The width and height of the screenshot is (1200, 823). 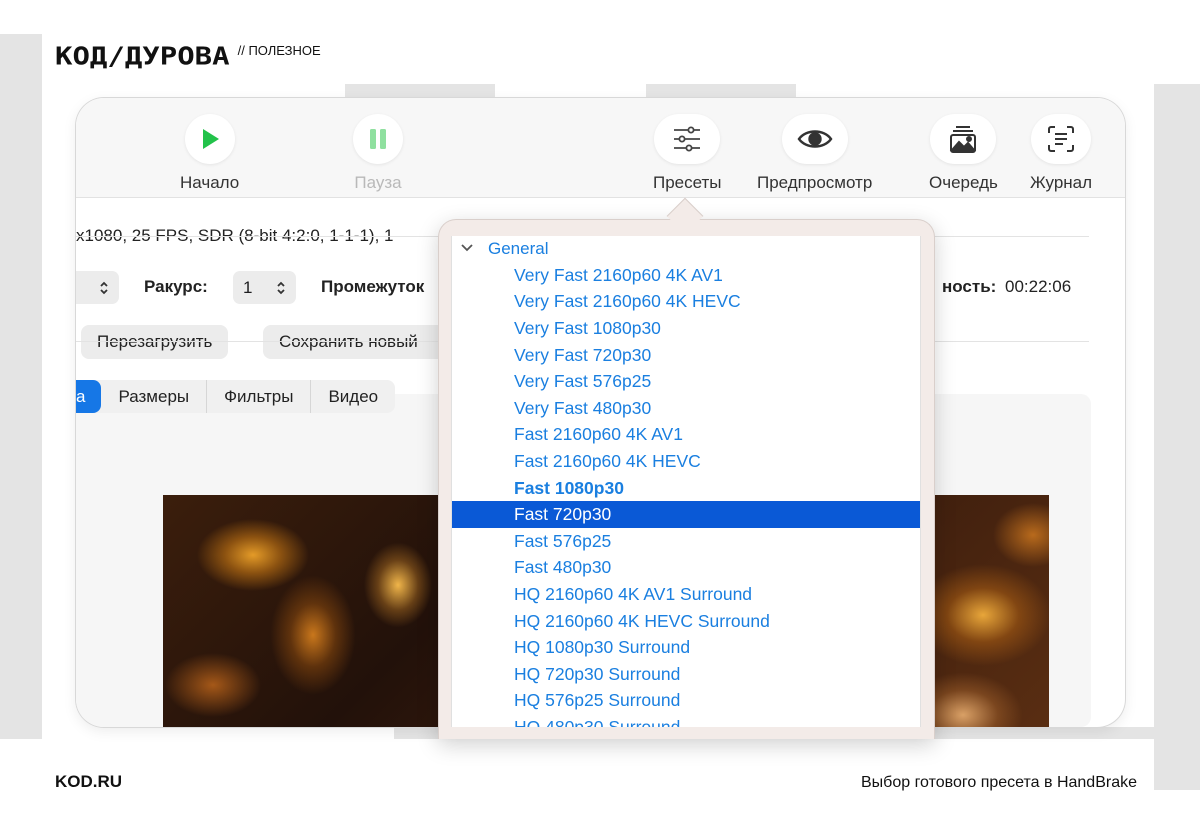 I want to click on angle-stepper: 1, so click(x=264, y=287).